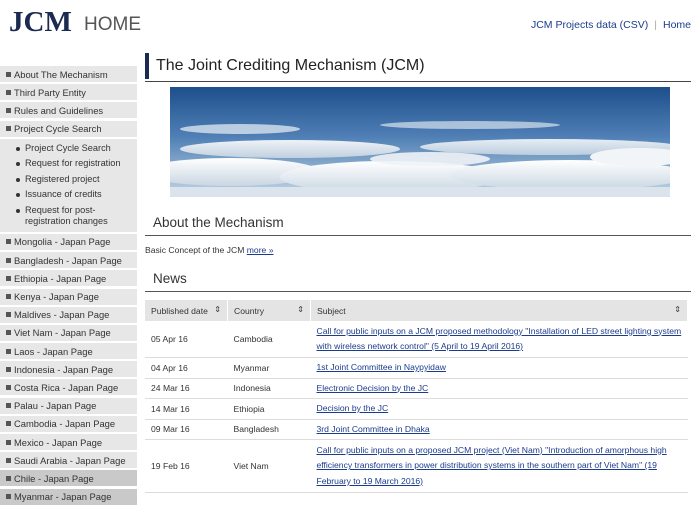  I want to click on jcm-logo: JCM, so click(40, 22).